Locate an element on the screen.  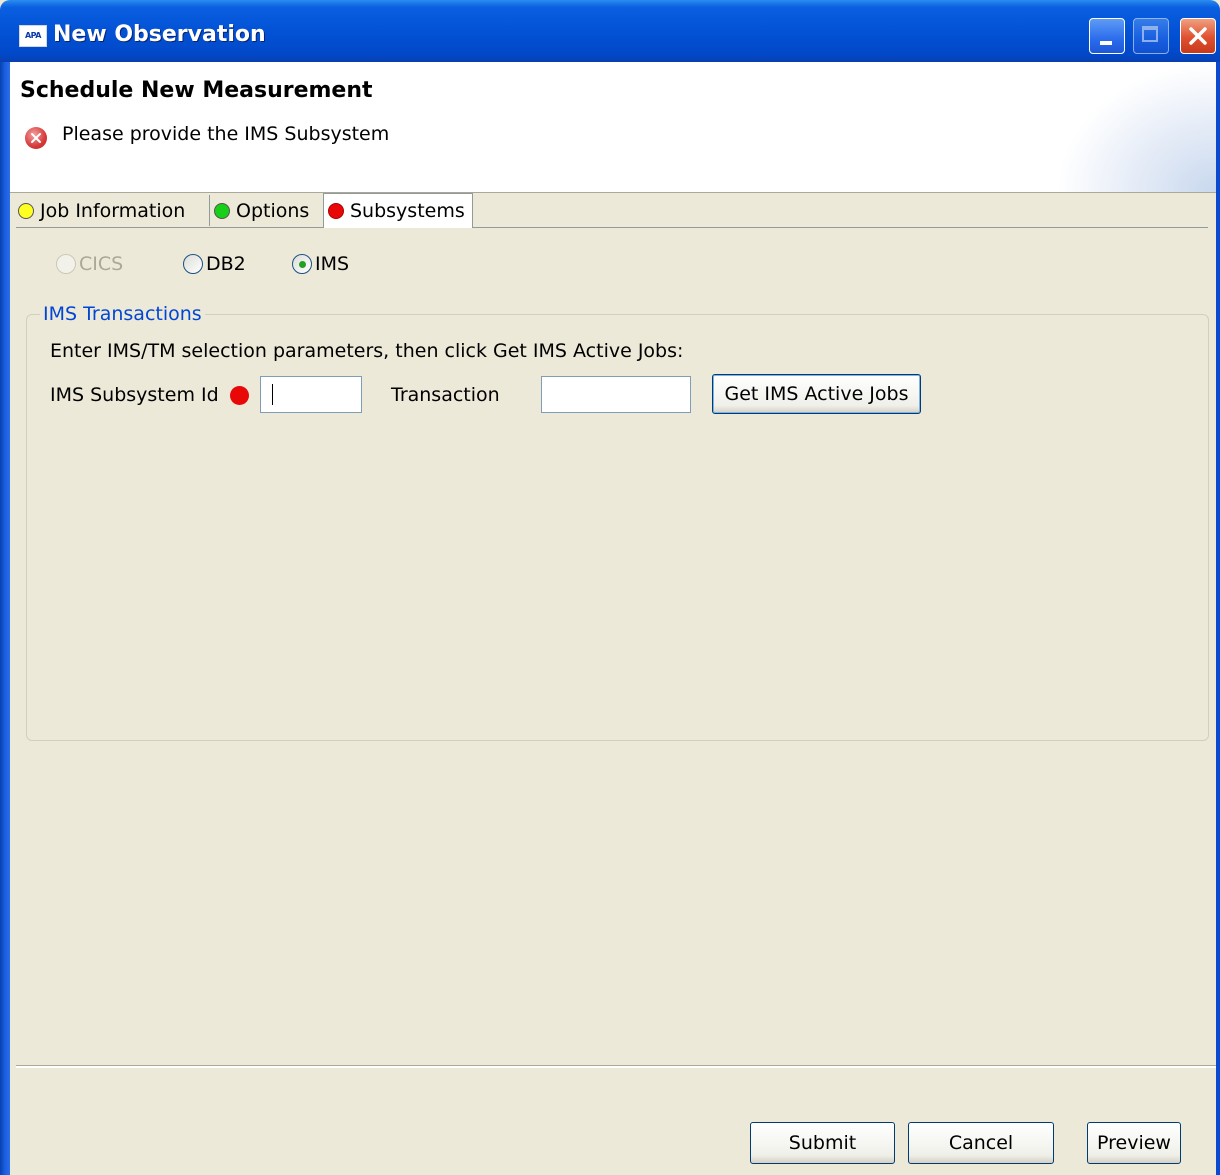
tab-subsystems: Subsystems is located at coordinates (398, 210).